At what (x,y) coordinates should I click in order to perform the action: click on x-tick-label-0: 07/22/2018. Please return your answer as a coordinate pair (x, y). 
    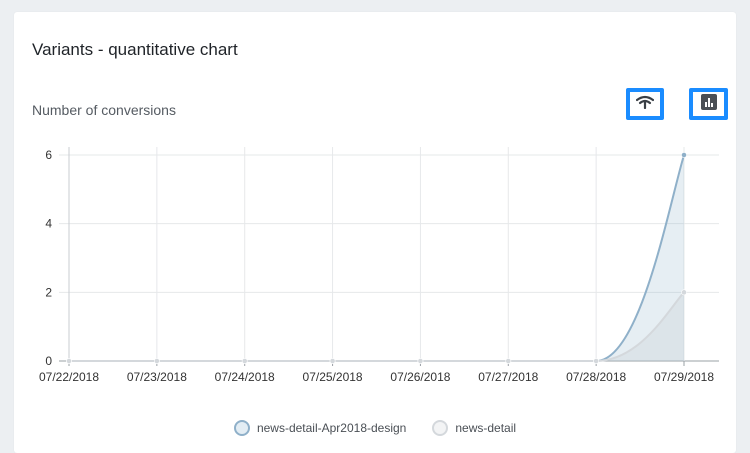
    Looking at the image, I should click on (69, 377).